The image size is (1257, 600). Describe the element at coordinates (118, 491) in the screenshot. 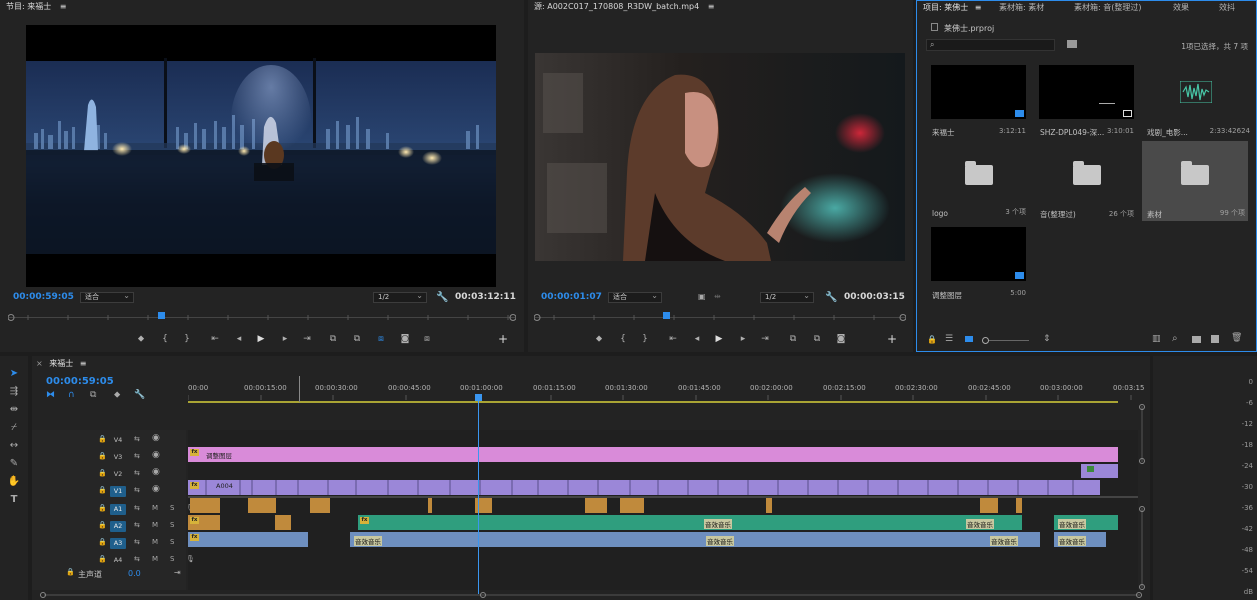

I see `track-label: V1` at that location.